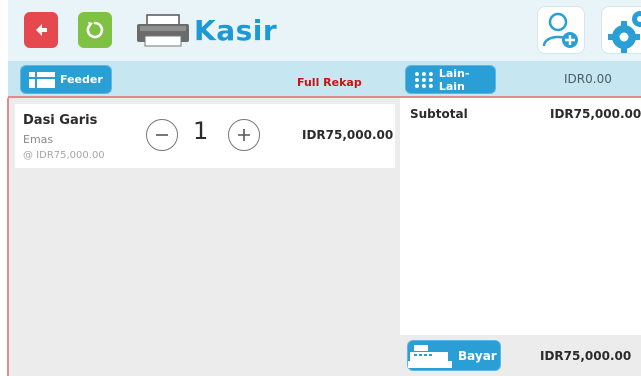 The height and width of the screenshot is (376, 641). Describe the element at coordinates (520, 355) in the screenshot. I see `payment-bar: Bayar IDR75,000.00` at that location.